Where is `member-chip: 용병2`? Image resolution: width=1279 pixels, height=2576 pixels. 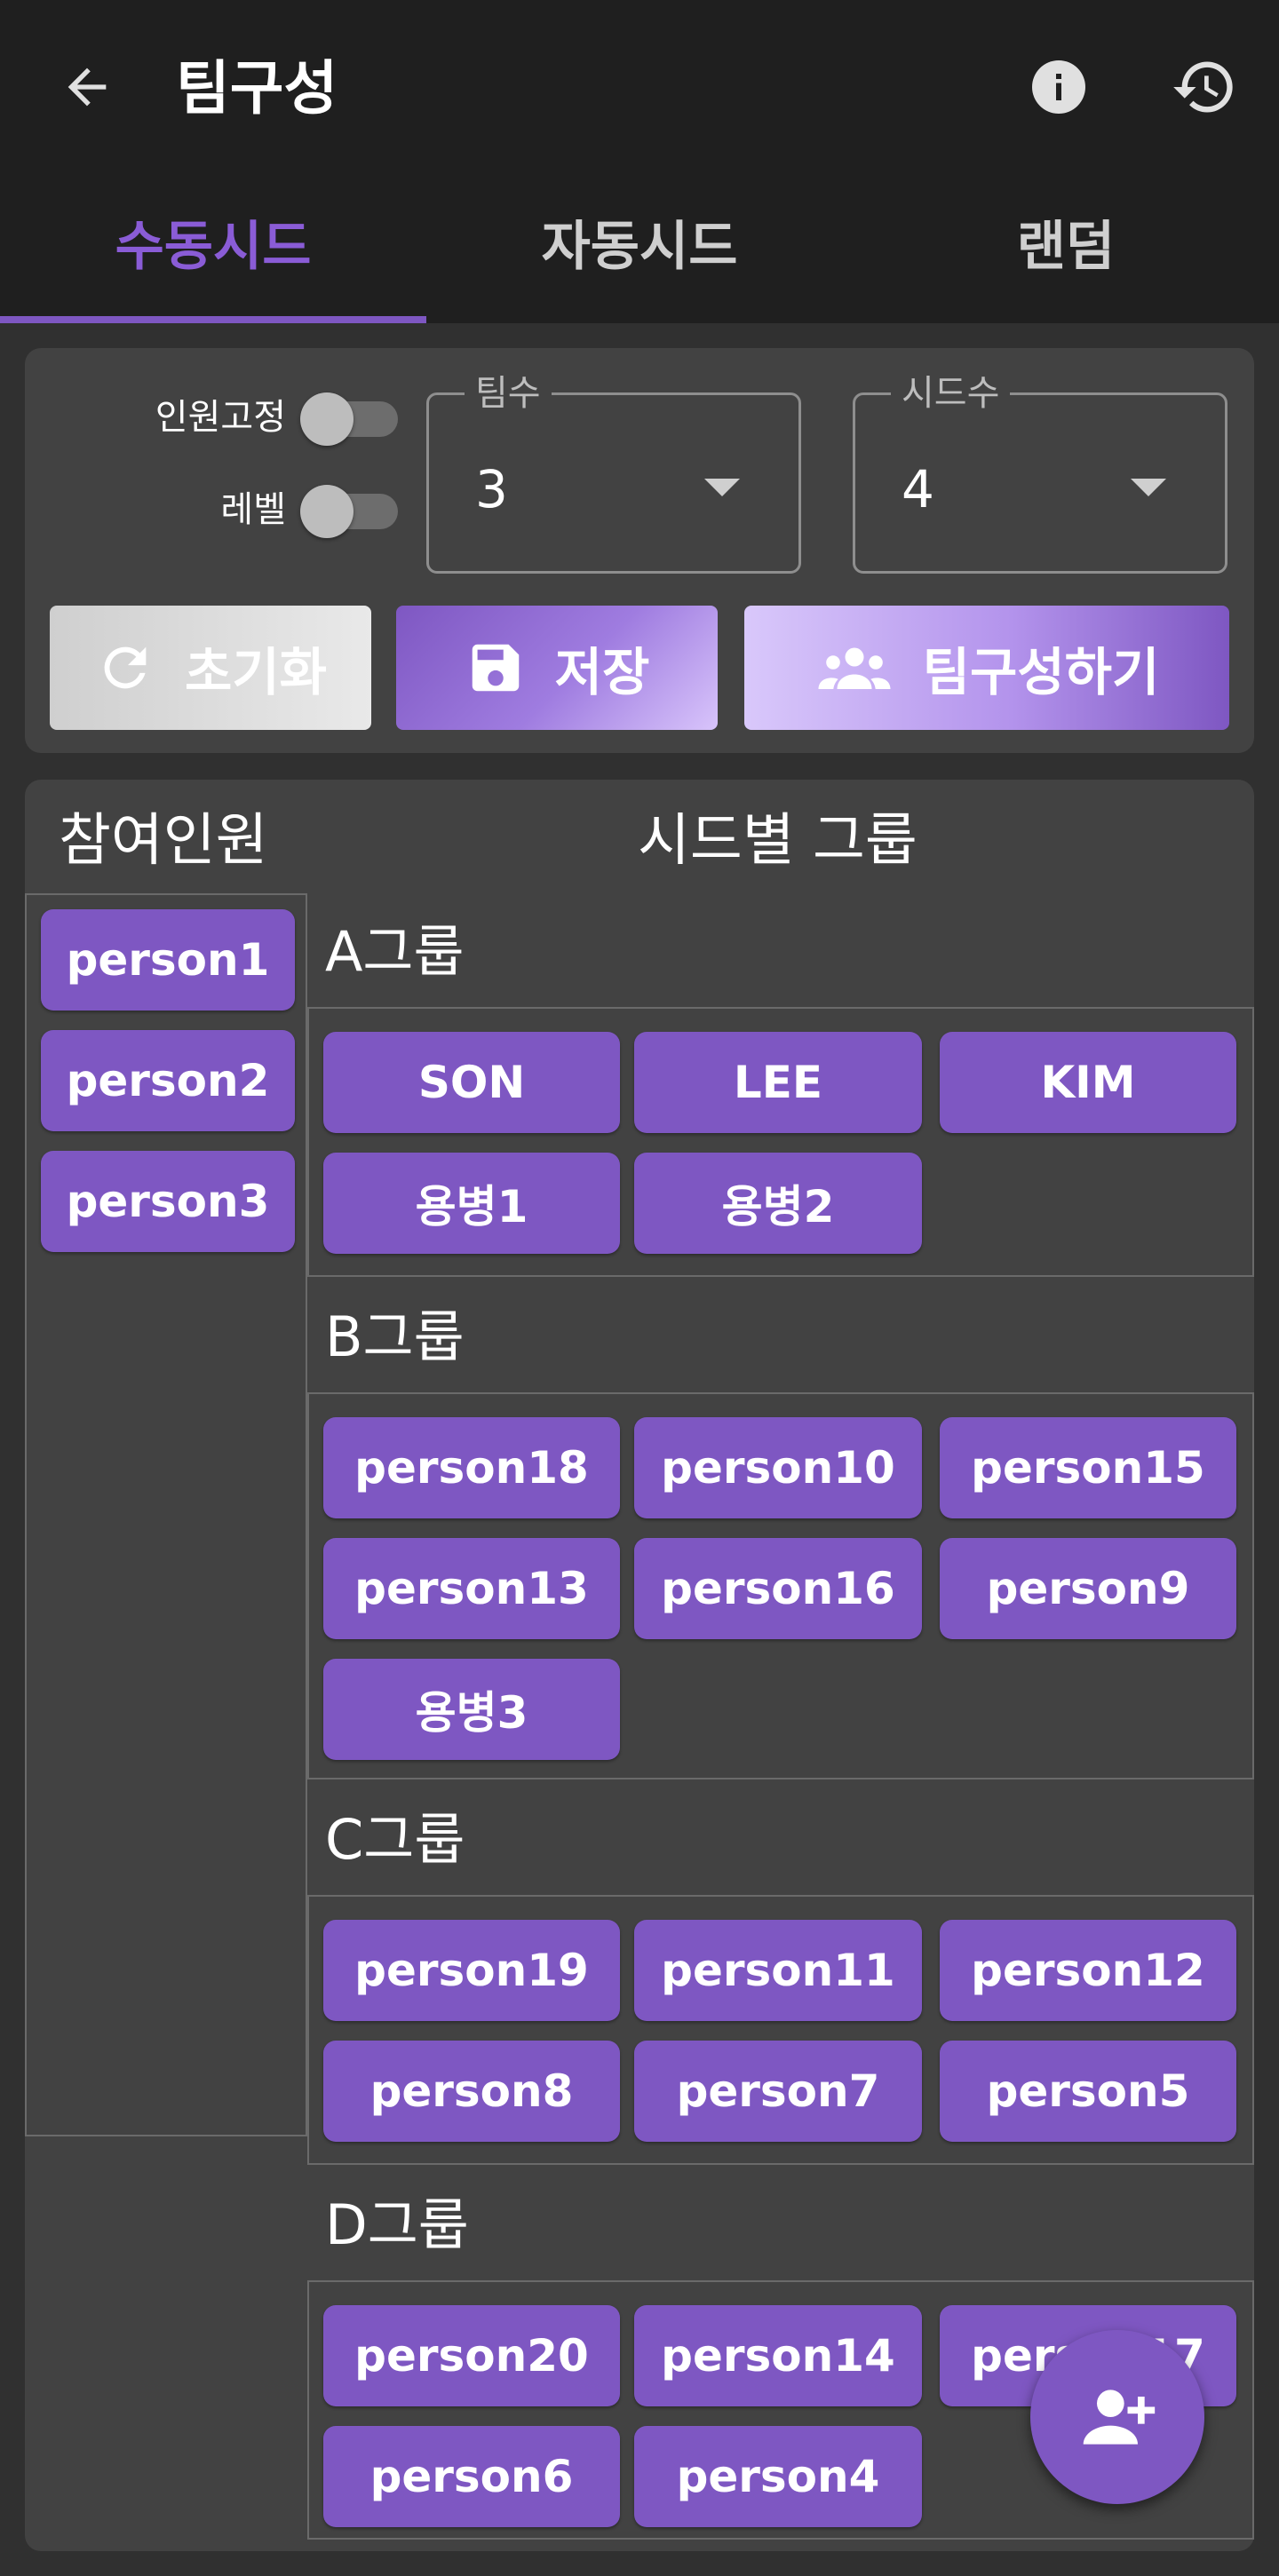
member-chip: 용병2 is located at coordinates (778, 1204).